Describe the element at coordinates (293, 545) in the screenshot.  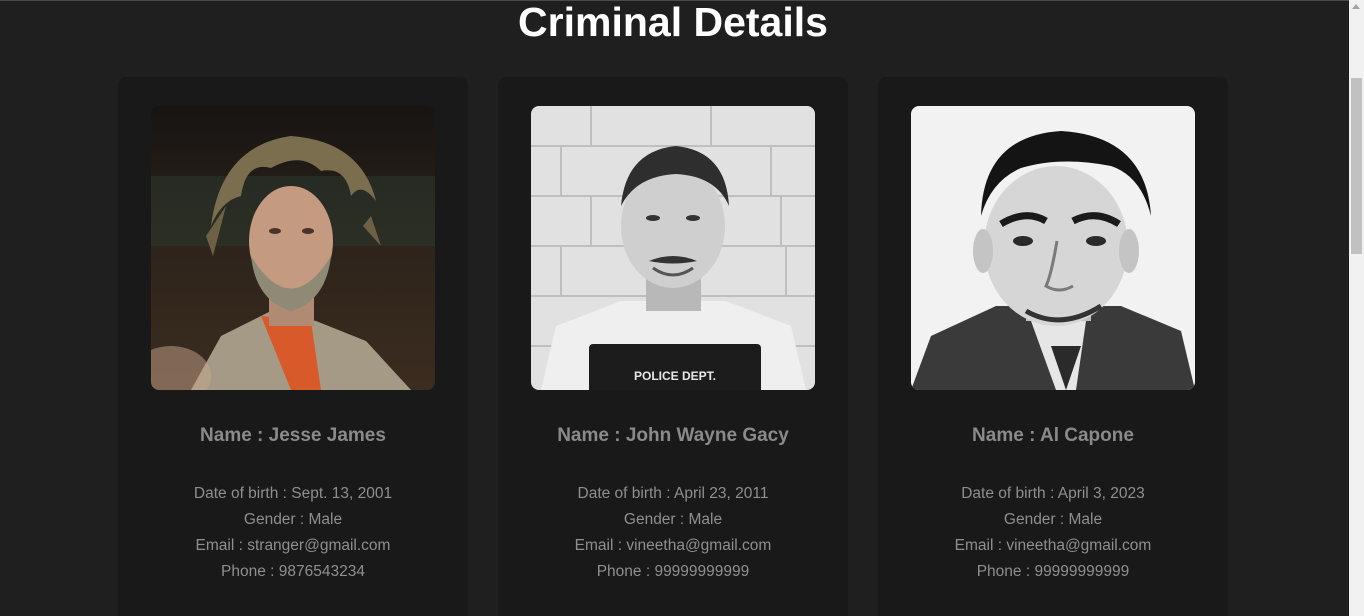
I see `criminal-email: Email : stranger@gmail.com` at that location.